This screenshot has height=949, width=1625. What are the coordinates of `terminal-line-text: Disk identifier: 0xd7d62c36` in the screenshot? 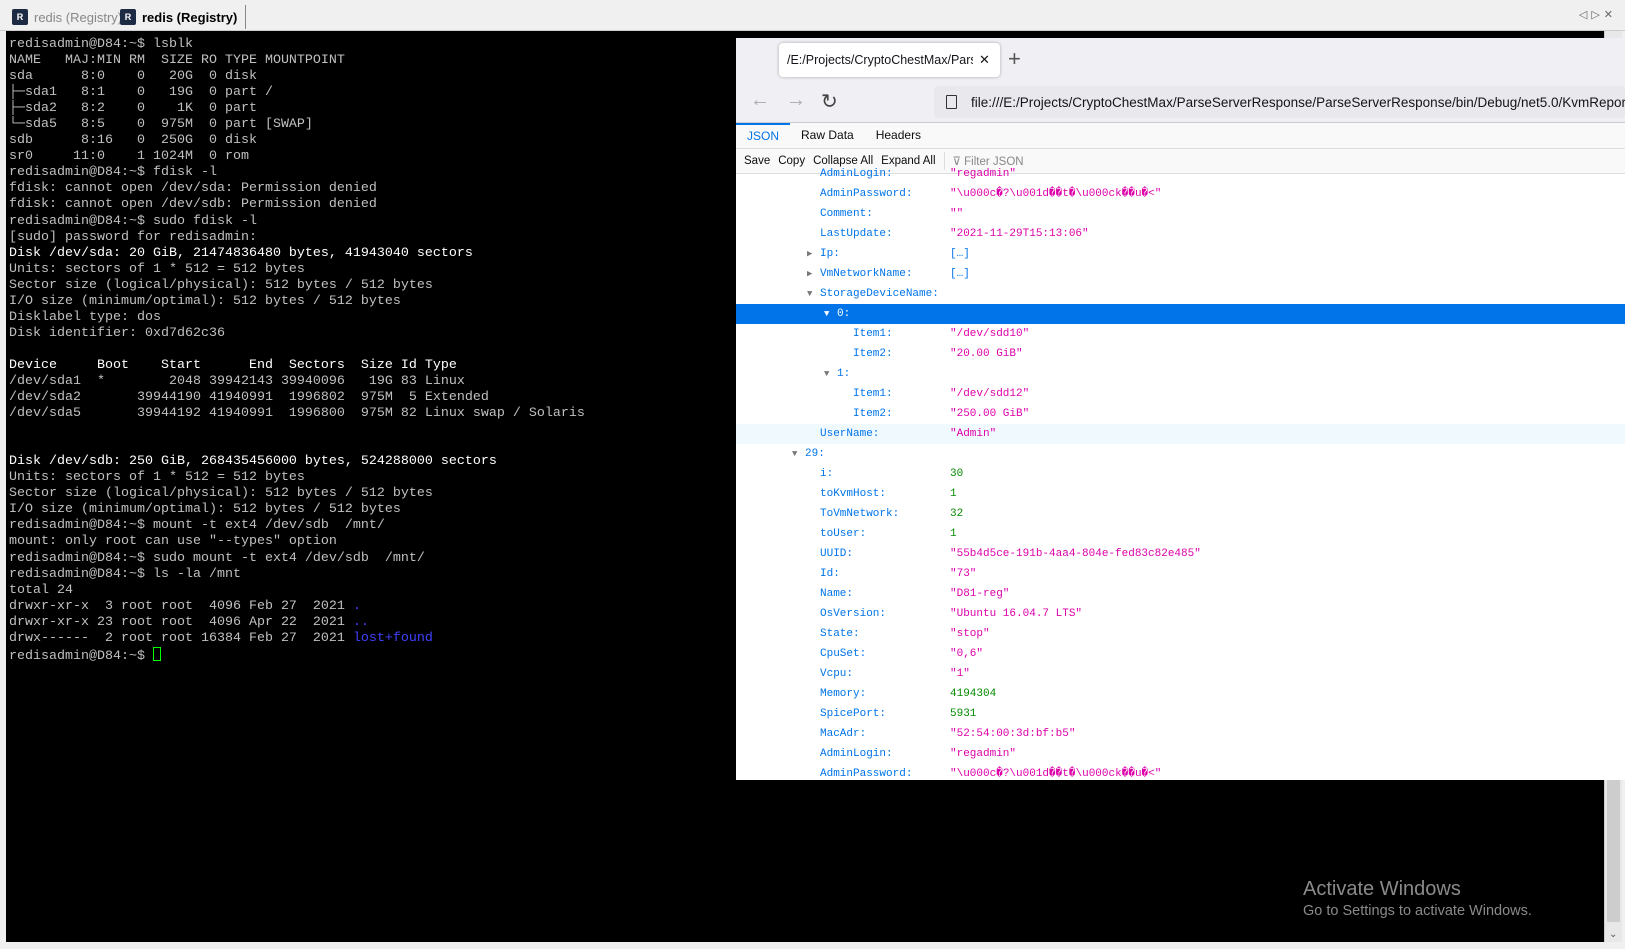 It's located at (117, 333).